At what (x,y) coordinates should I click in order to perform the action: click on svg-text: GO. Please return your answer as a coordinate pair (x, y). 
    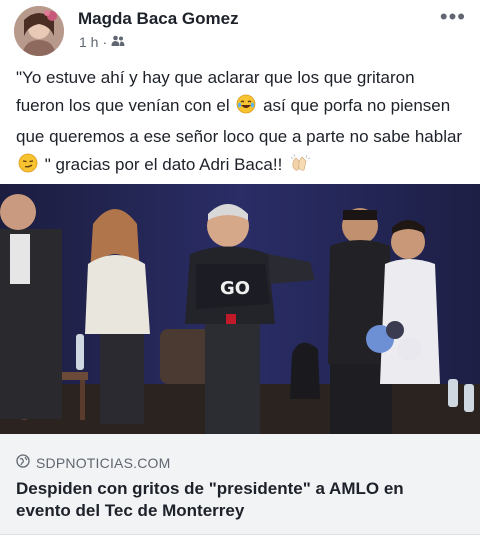
    Looking at the image, I should click on (235, 288).